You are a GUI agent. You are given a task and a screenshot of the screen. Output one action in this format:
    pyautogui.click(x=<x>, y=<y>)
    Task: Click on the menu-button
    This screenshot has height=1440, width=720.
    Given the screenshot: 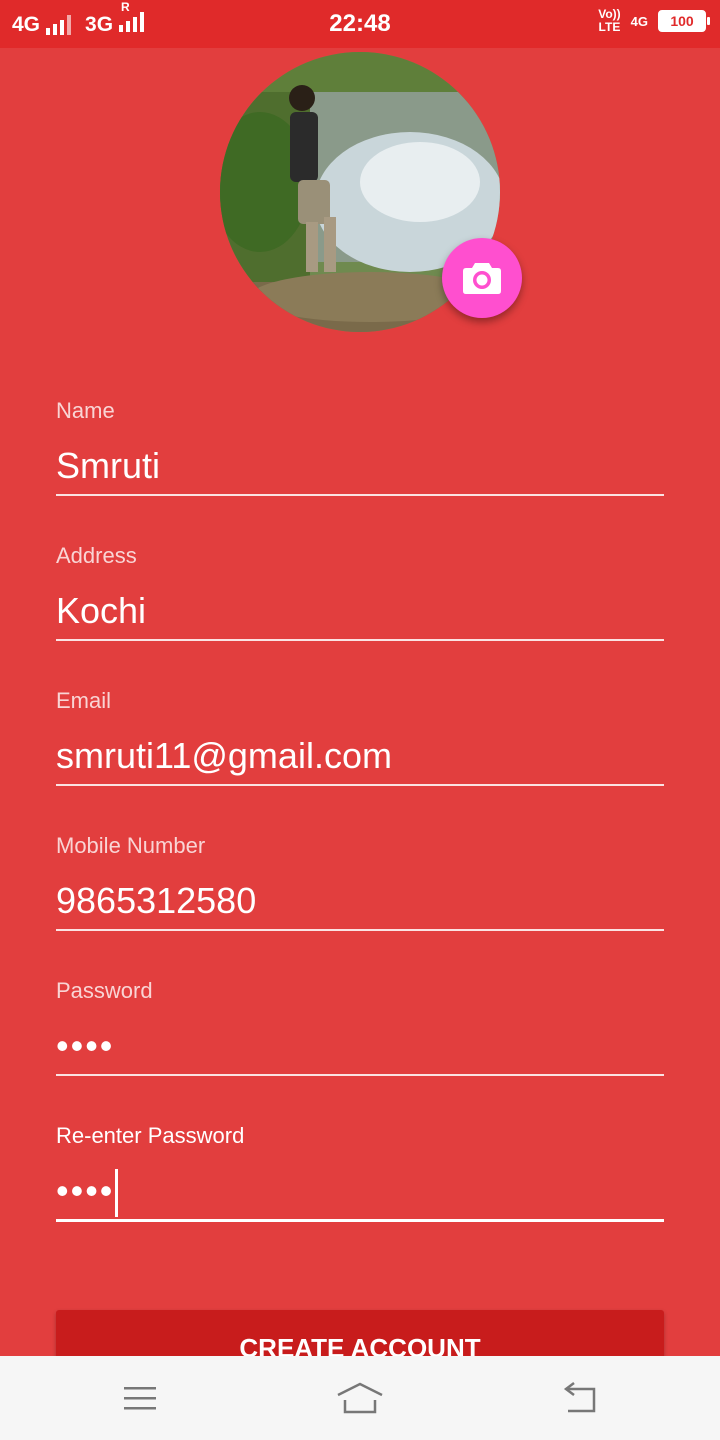 What is the action you would take?
    pyautogui.click(x=140, y=1398)
    